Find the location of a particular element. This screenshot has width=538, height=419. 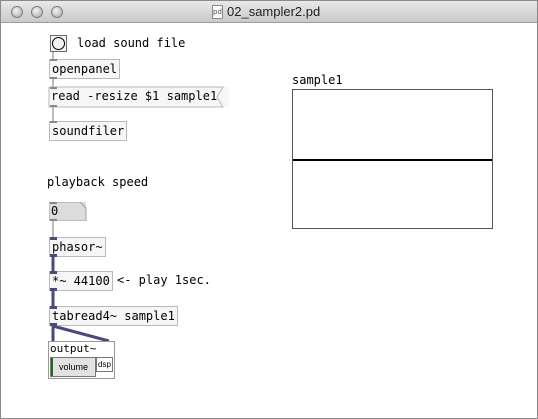

volume-label: volume is located at coordinates (74, 367).